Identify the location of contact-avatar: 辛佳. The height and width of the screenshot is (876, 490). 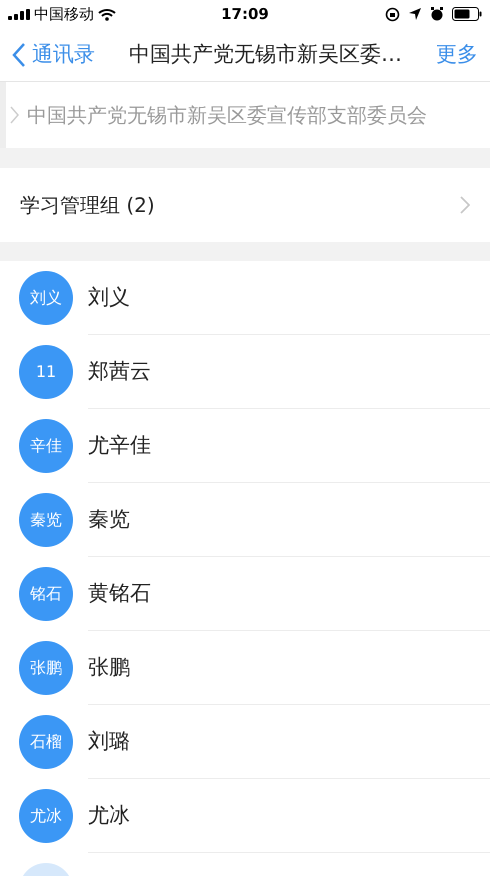
(46, 446).